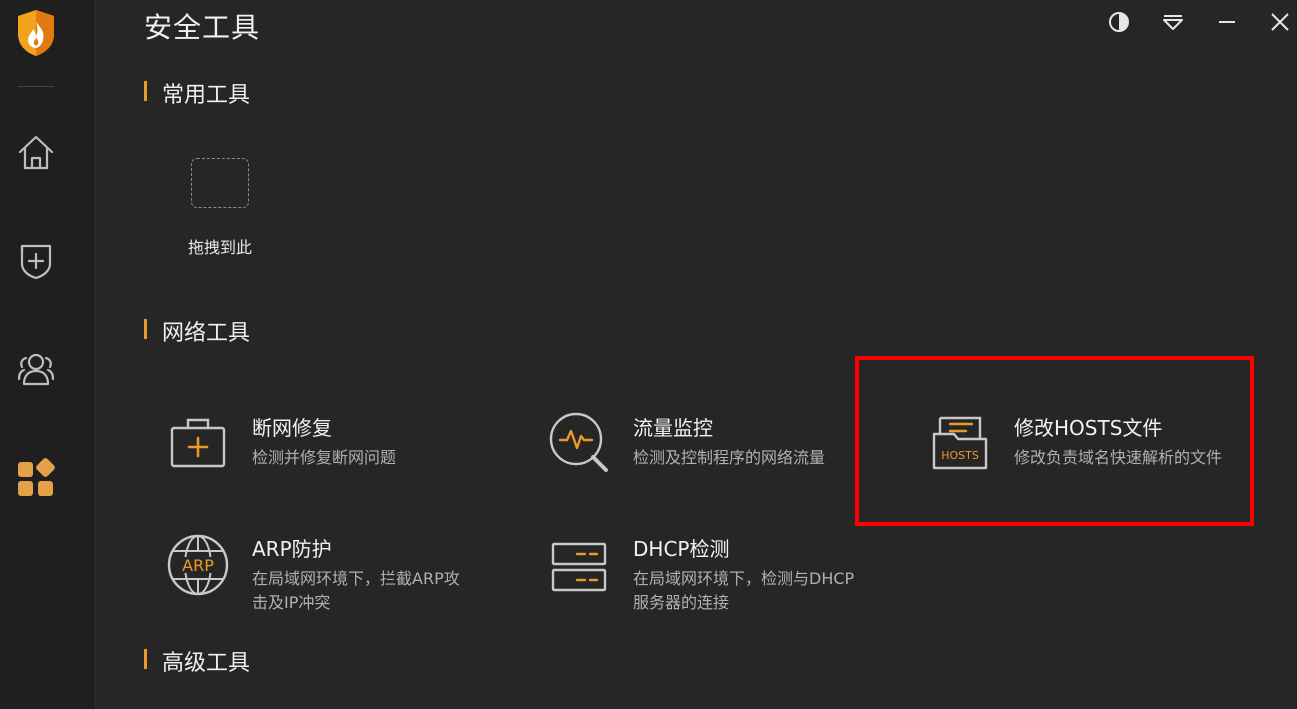 This screenshot has height=709, width=1297. I want to click on close-button, so click(1280, 22).